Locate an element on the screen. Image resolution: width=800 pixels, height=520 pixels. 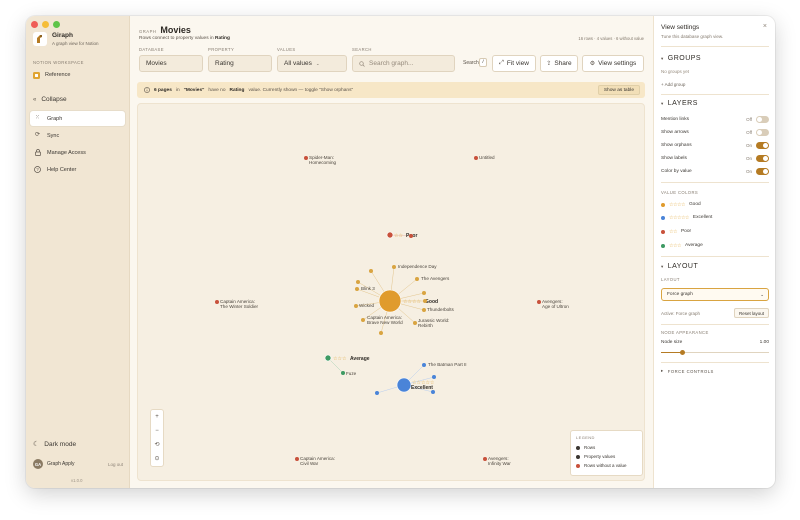
database-select: Movies is located at coordinates (171, 63).